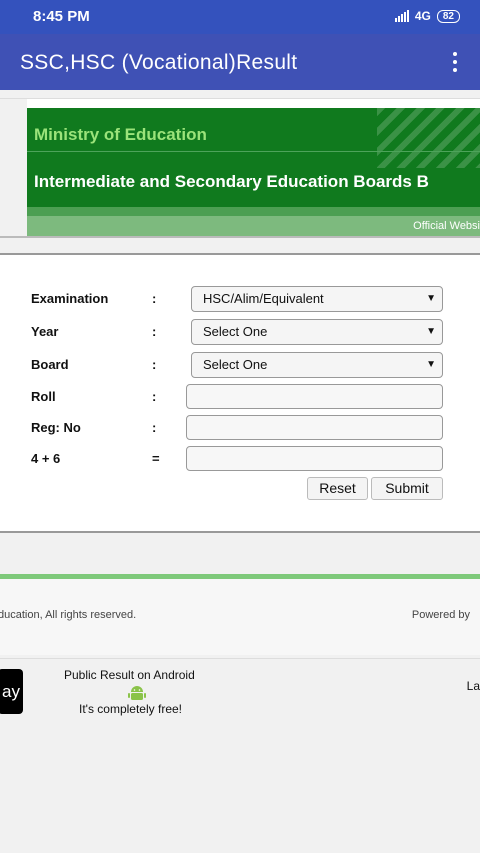 This screenshot has height=853, width=480. I want to click on reg-no-label: Reg: No, so click(56, 427).